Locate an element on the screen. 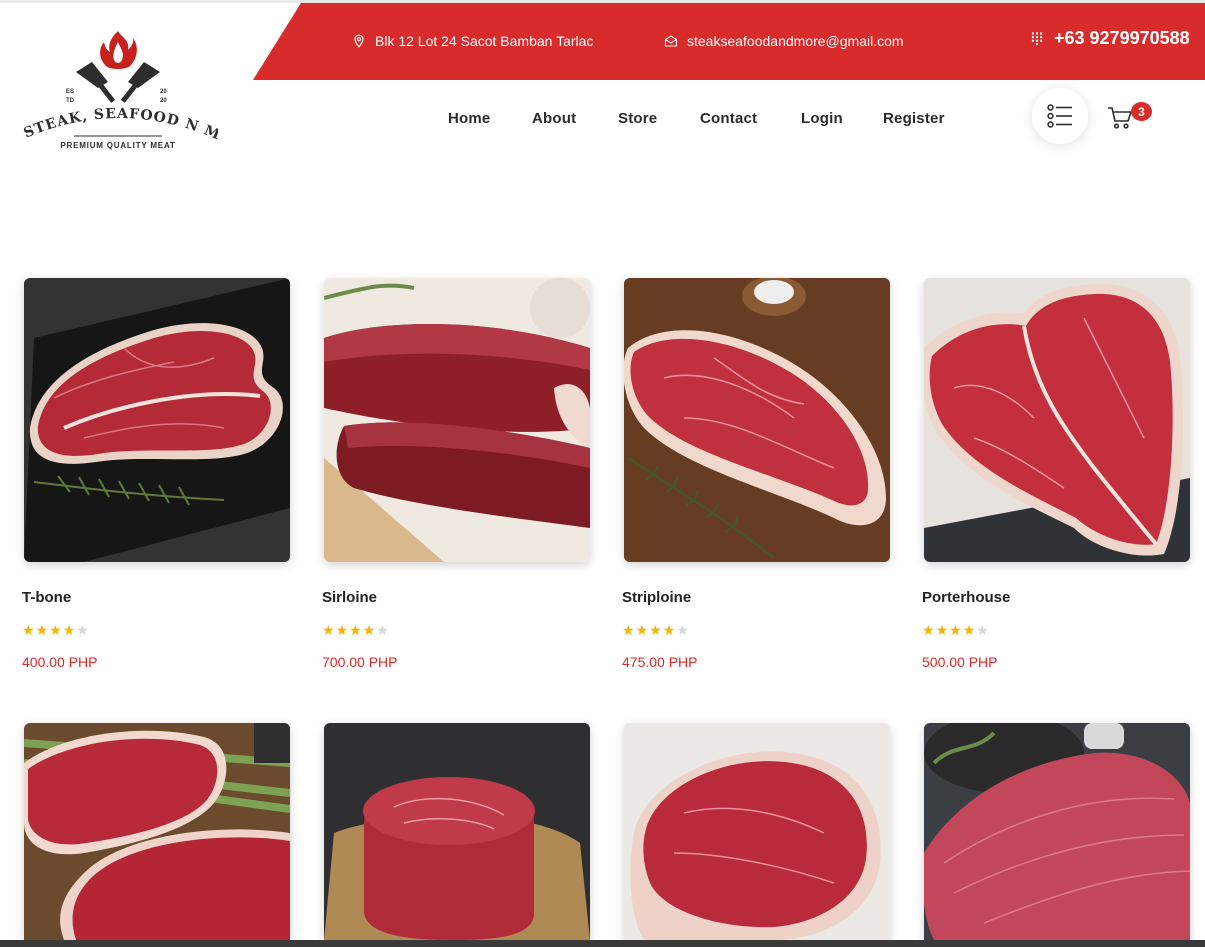 The width and height of the screenshot is (1205, 947). phone-dialpad-icon is located at coordinates (1037, 38).